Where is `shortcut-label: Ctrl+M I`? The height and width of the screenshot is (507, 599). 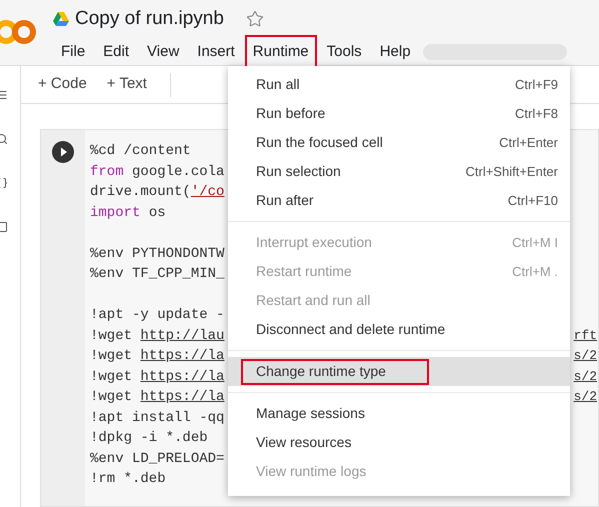
shortcut-label: Ctrl+M I is located at coordinates (535, 243).